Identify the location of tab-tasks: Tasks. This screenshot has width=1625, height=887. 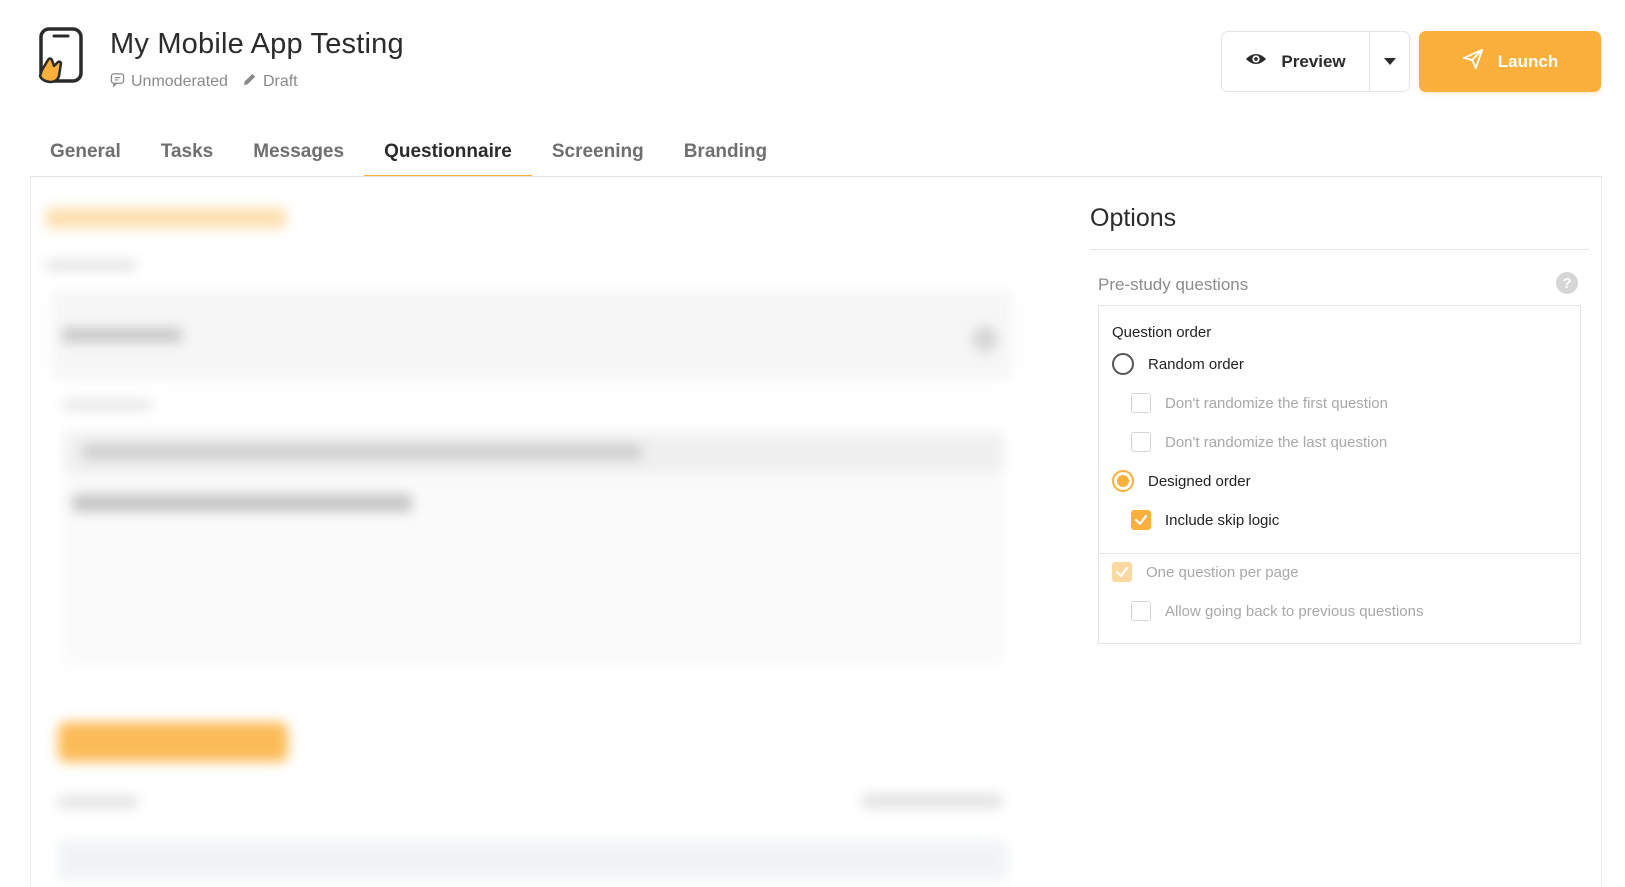
(187, 154).